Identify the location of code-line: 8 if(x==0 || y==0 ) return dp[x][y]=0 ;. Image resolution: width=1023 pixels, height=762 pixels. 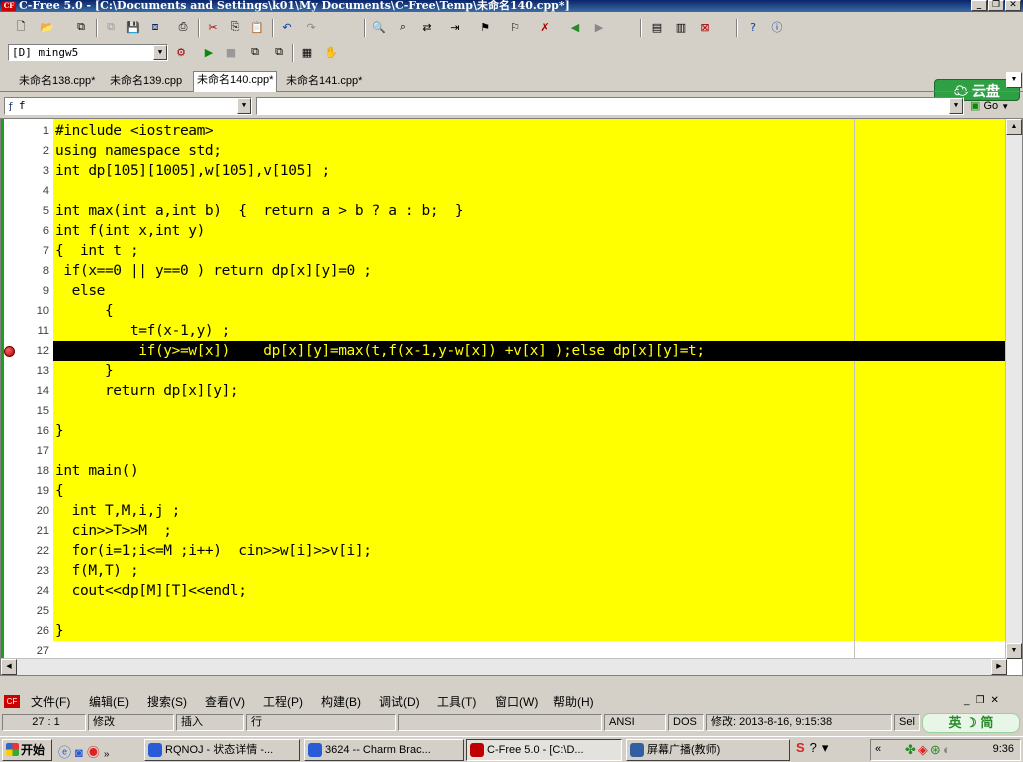
(504, 271).